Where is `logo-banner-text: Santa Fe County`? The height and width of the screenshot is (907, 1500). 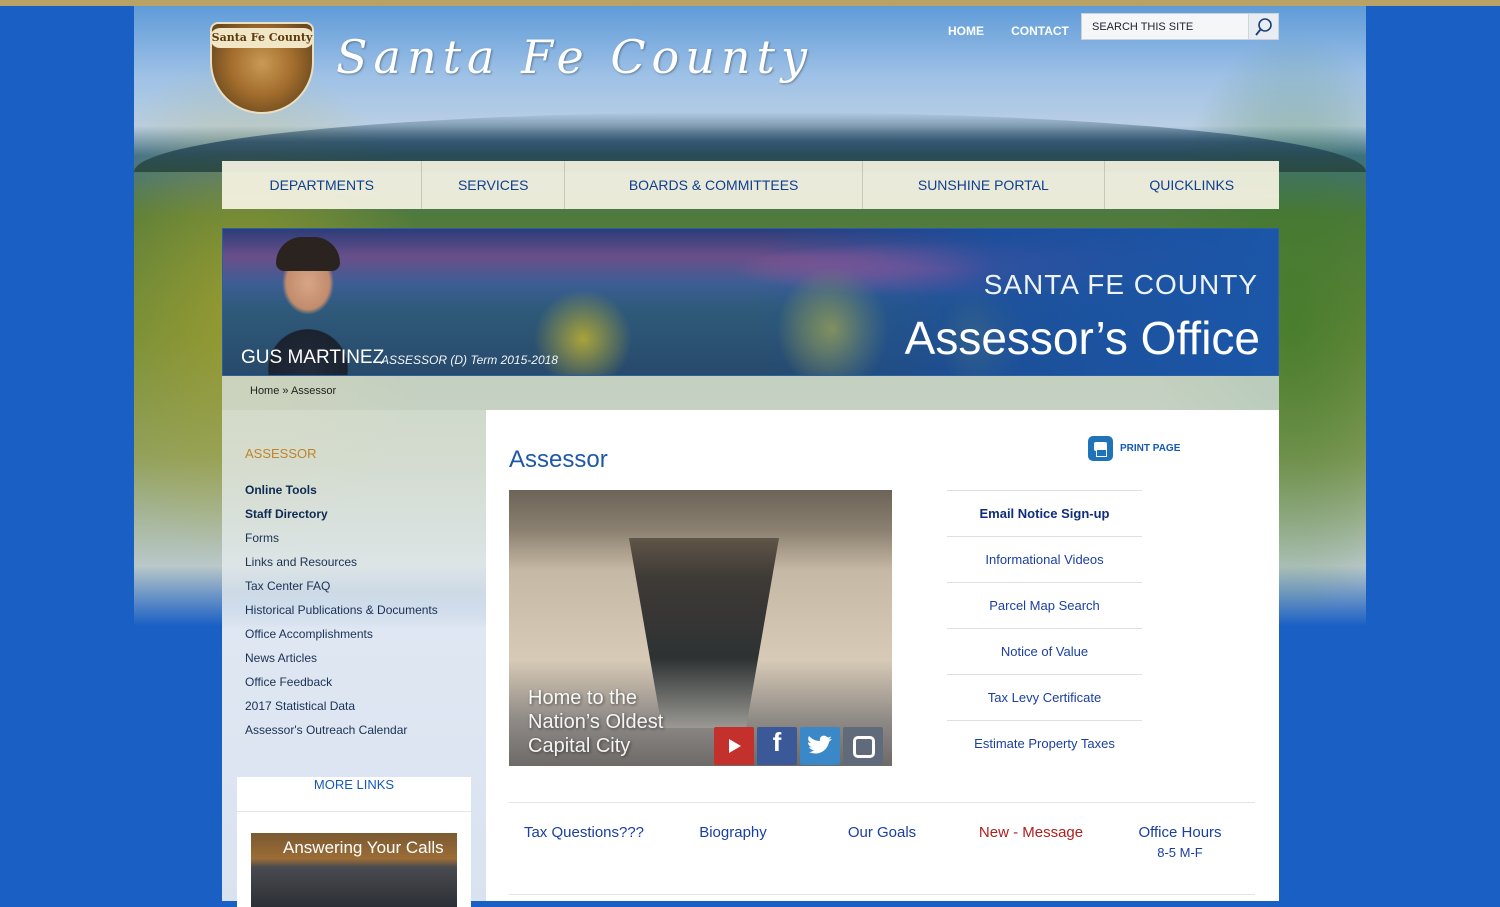
logo-banner-text: Santa Fe County is located at coordinates (262, 38).